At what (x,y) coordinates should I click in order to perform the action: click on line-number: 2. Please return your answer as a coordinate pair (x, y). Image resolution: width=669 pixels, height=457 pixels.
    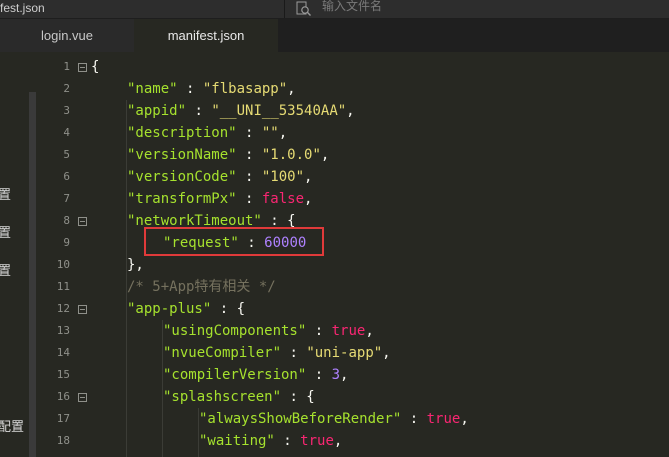
    Looking at the image, I should click on (66, 88).